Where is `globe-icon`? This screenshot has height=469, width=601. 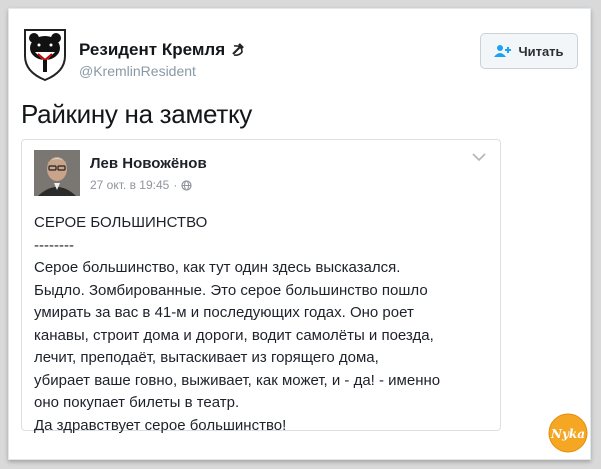
globe-icon is located at coordinates (186, 185).